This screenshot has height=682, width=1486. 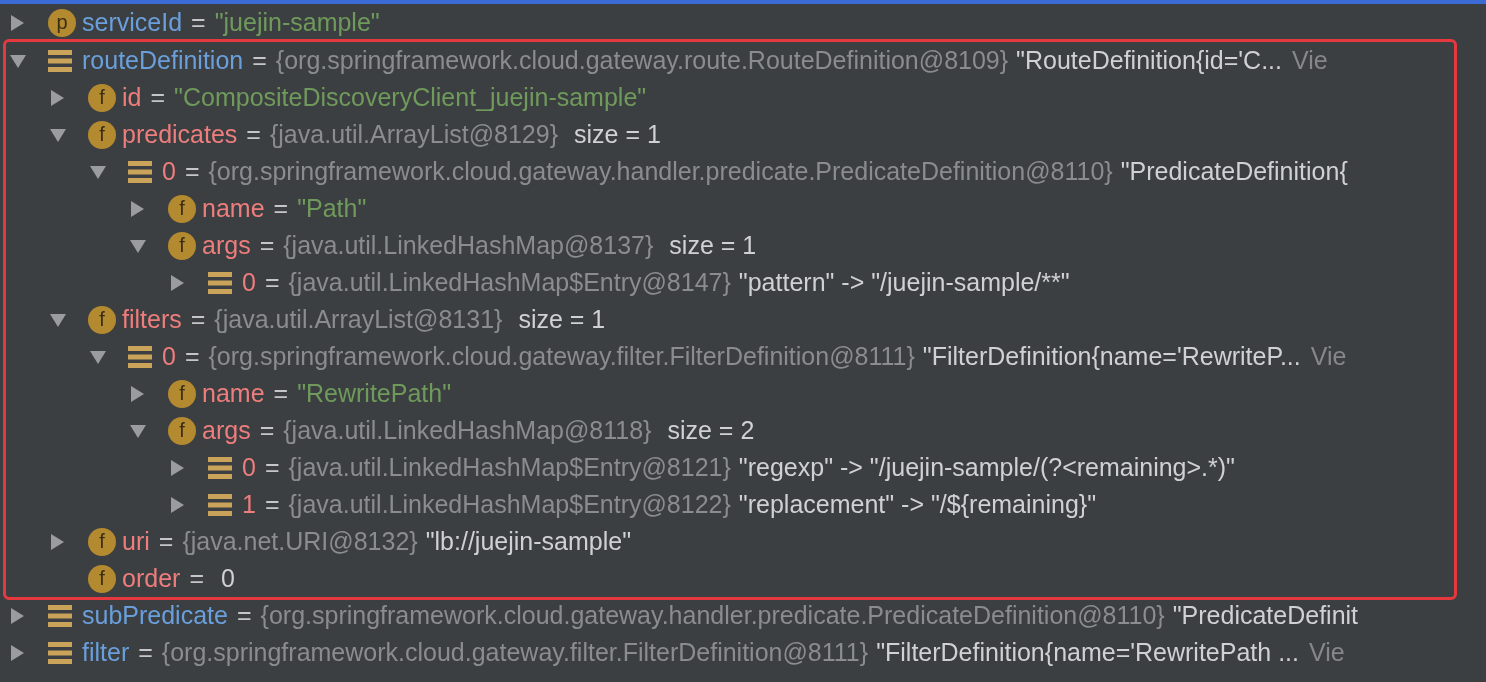 What do you see at coordinates (917, 504) in the screenshot?
I see `display-value: "replacement" -> "/${remaining}"` at bounding box center [917, 504].